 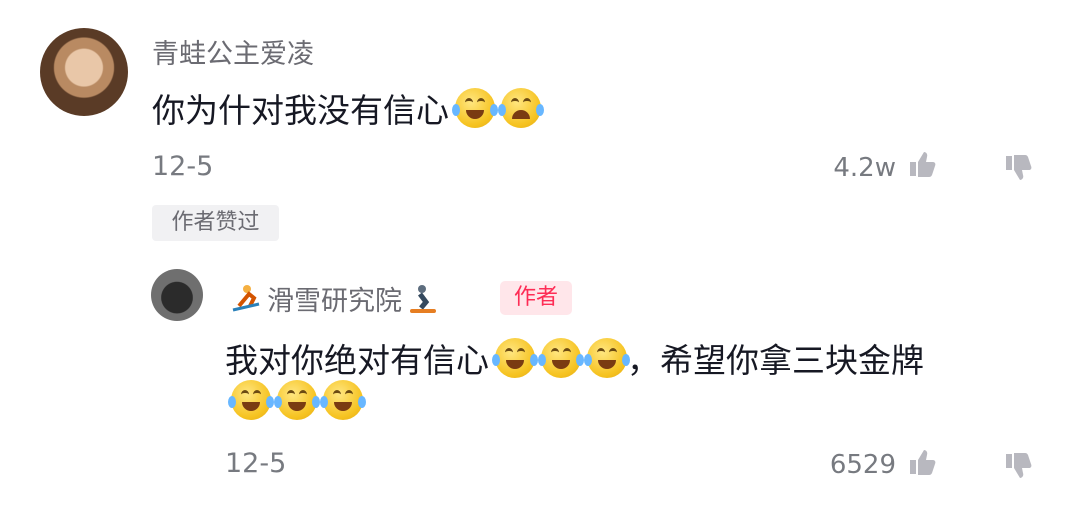 I want to click on like-thumb-icon, so click(x=922, y=164).